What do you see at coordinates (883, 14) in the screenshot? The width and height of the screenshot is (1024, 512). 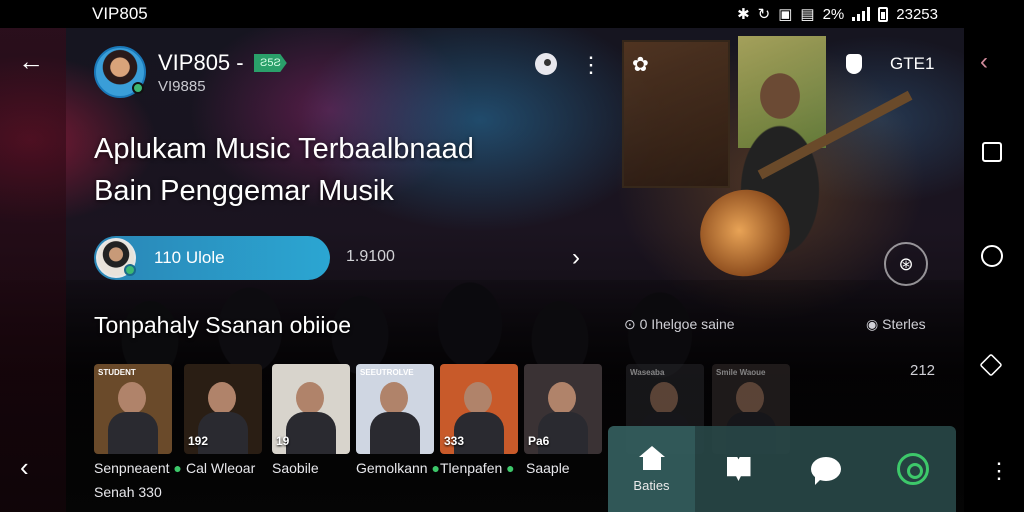 I see `battery-icon` at bounding box center [883, 14].